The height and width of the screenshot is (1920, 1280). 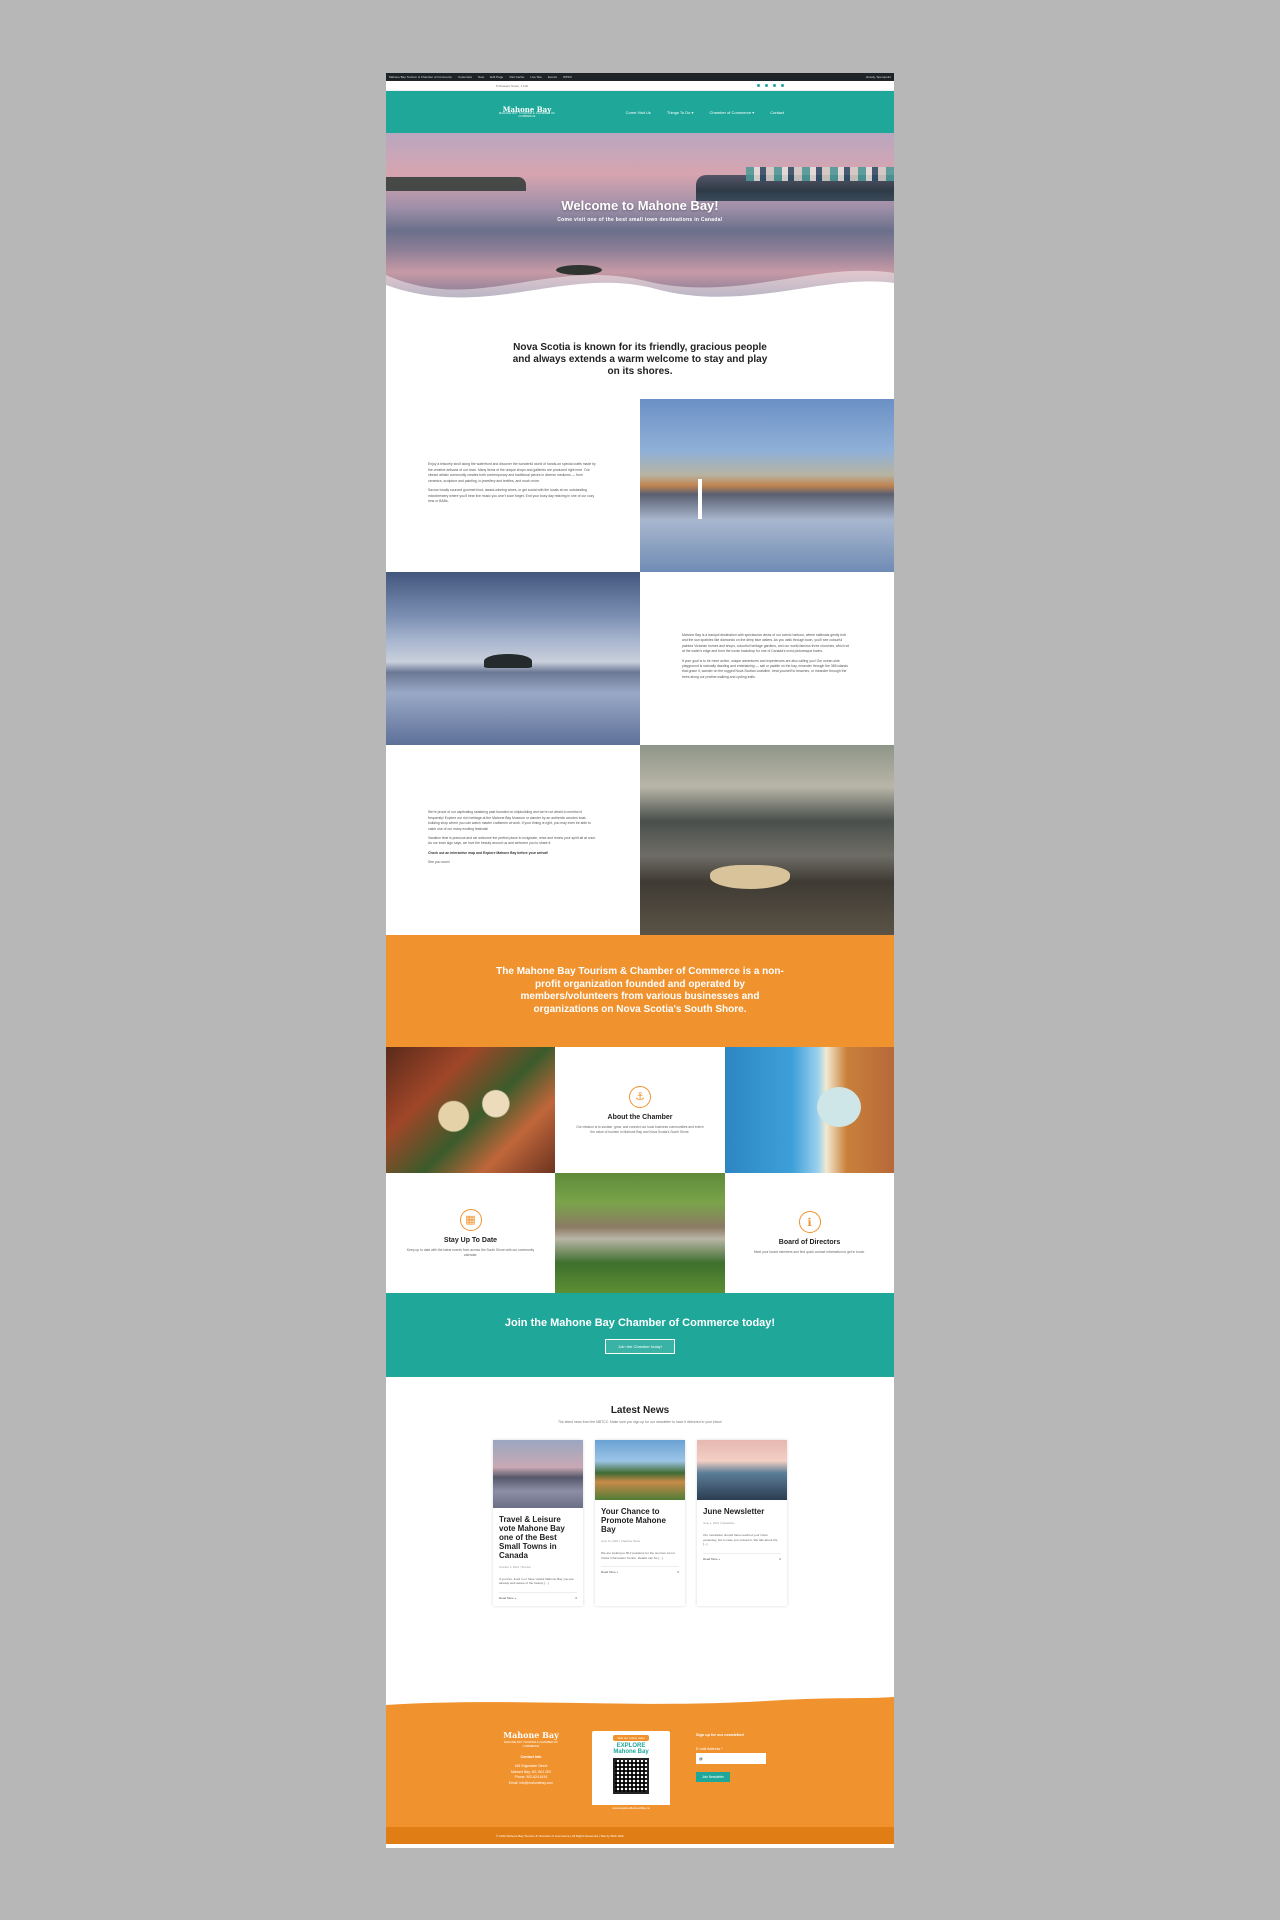 What do you see at coordinates (758, 85) in the screenshot?
I see `facebook-icon` at bounding box center [758, 85].